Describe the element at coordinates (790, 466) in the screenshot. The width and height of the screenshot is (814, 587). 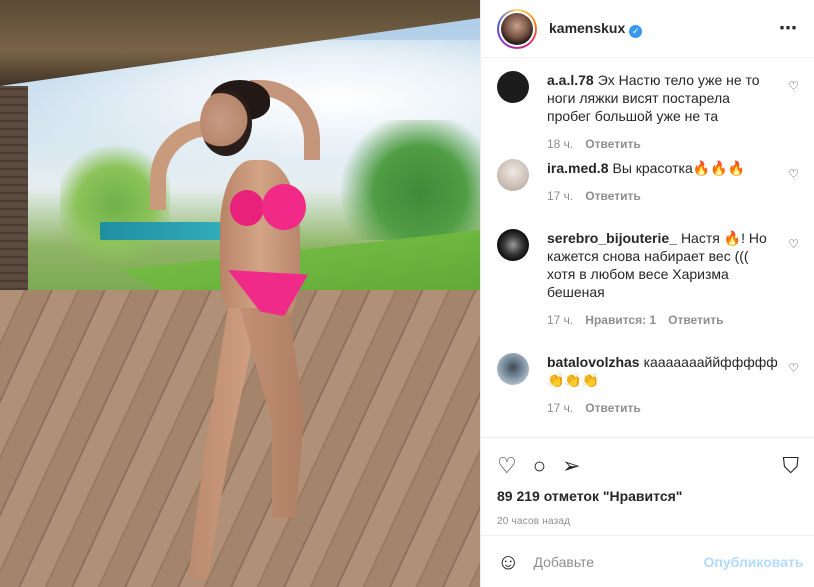
I see `bookmark-icon: ⛉` at that location.